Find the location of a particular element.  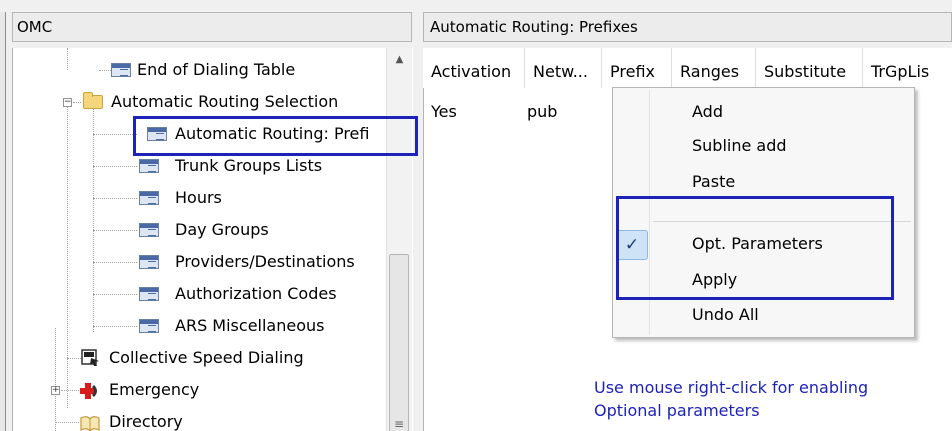

tree-item-authorization-codes: Authorization Codes is located at coordinates (198, 294).